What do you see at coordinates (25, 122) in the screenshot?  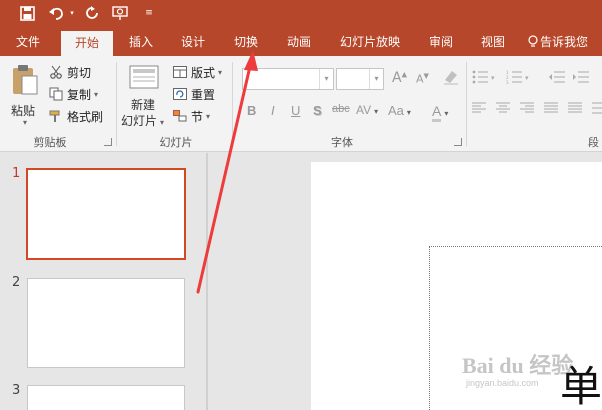 I see `paste-dropdown-icon: ▾` at bounding box center [25, 122].